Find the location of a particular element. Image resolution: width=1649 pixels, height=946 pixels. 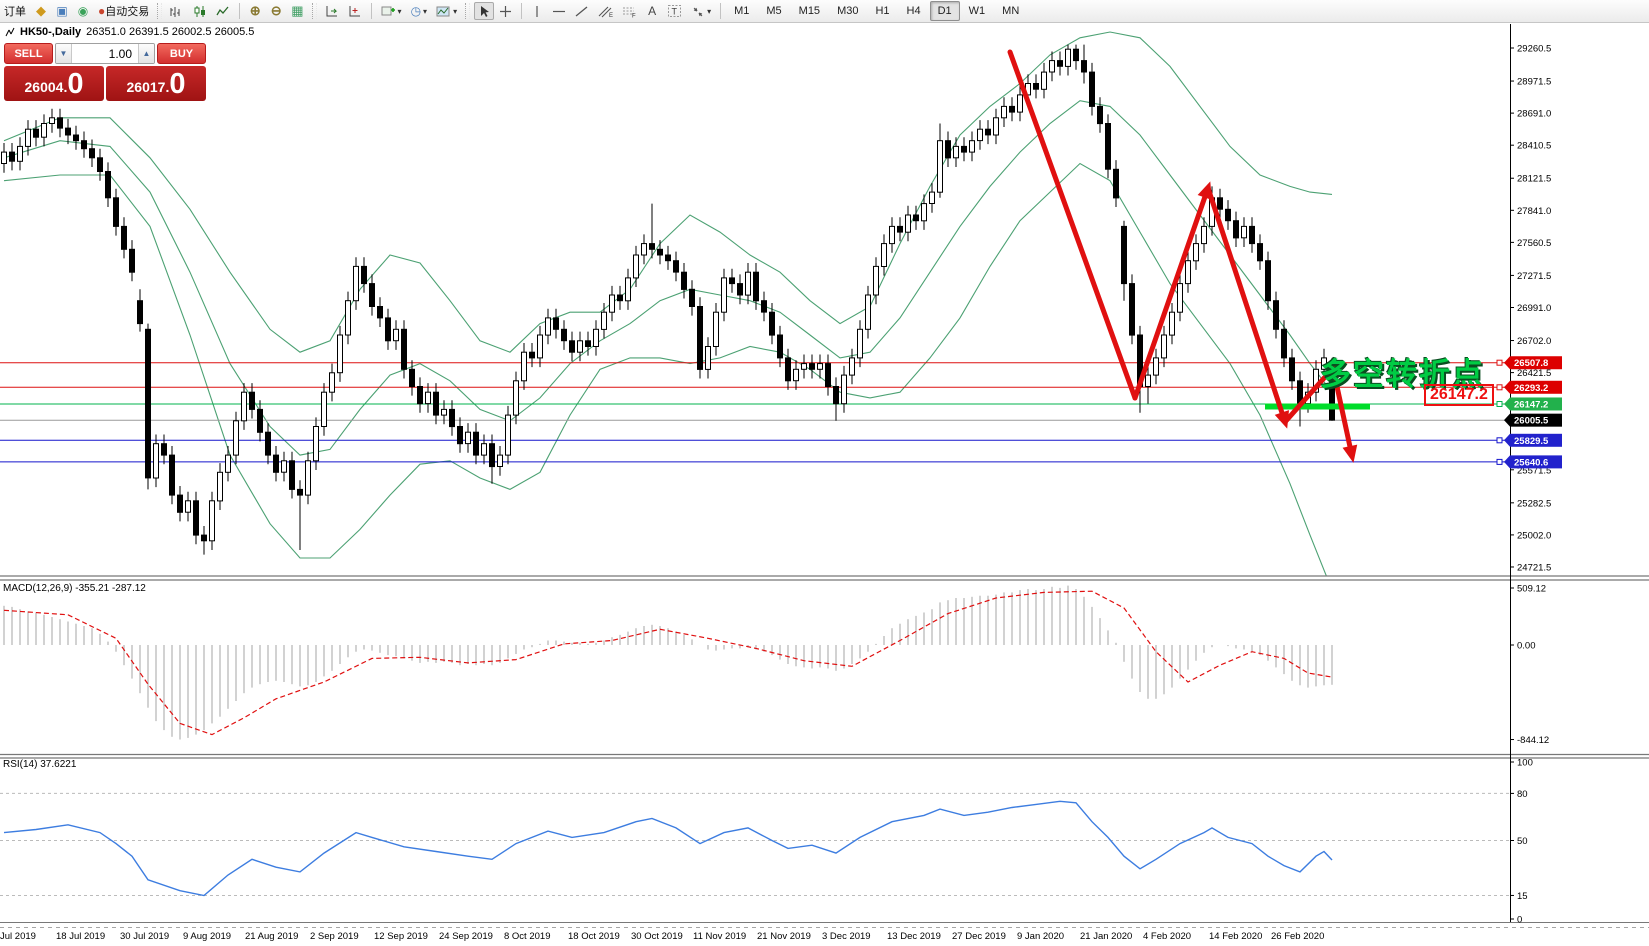

toolbar-grip is located at coordinates (314, 11).